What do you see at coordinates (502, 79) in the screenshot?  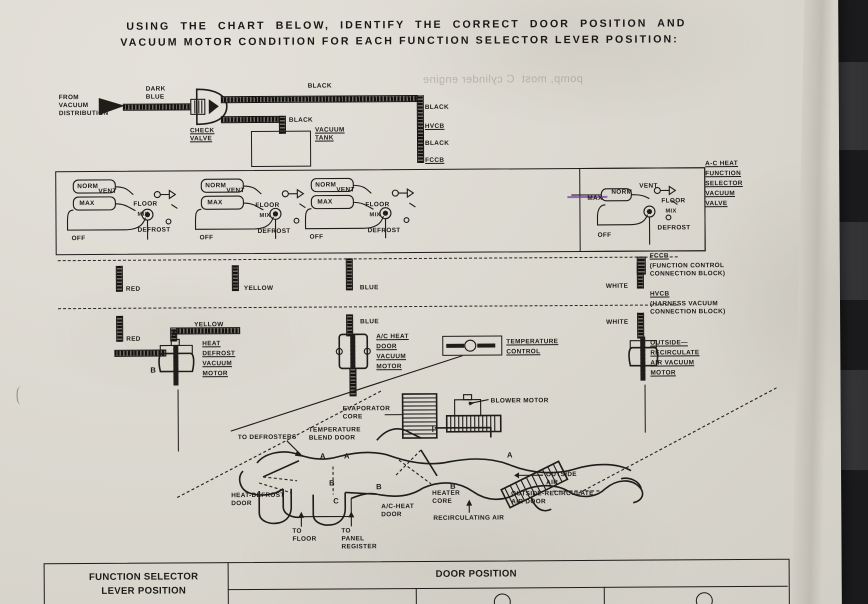 I see `bleed-through-text: pomp, most C cylinder engine` at bounding box center [502, 79].